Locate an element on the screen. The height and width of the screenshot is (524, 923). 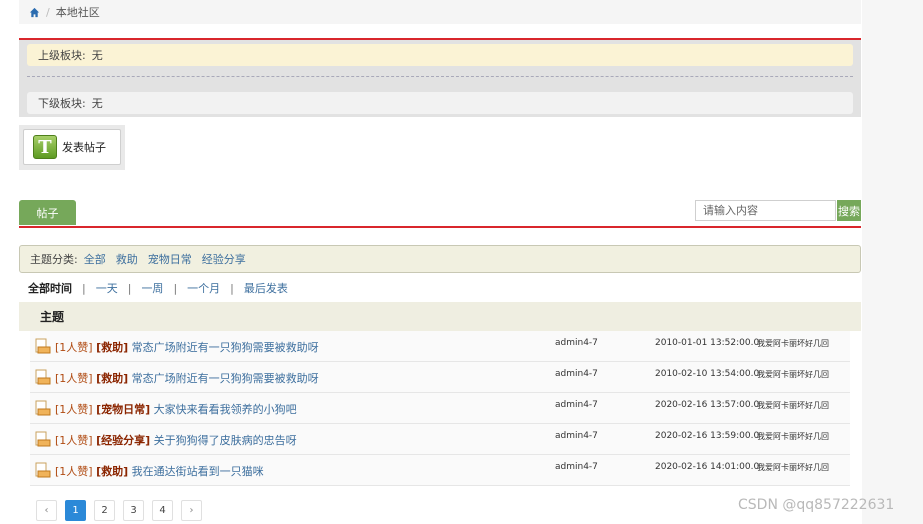
category-filter-bar: 主题分类: 全部 救助 宠物日常 经验分享 is located at coordinates (440, 259).